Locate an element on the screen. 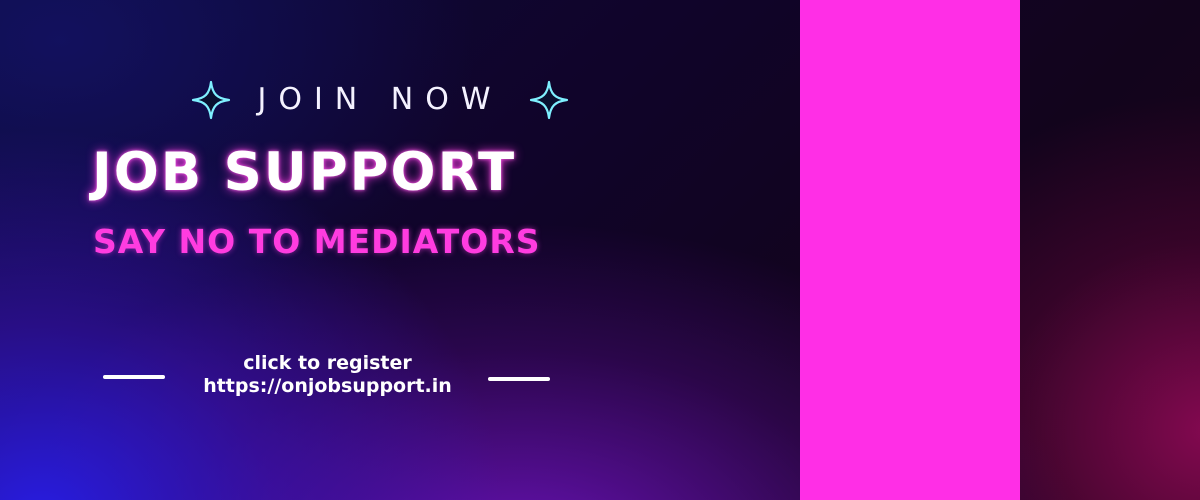  subline: SAY NO TO MEDIATORS is located at coordinates (317, 241).